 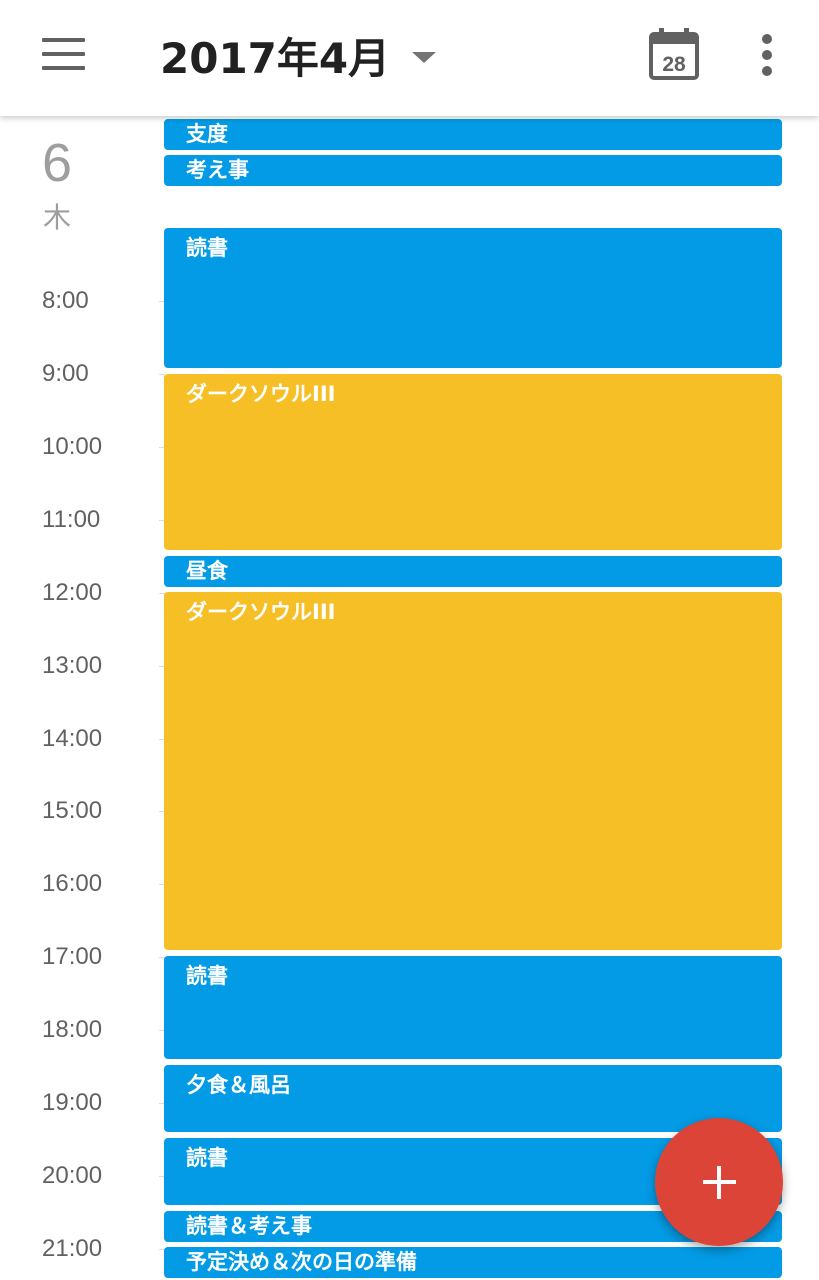 I want to click on calendar-today-icon: 28, so click(x=674, y=54).